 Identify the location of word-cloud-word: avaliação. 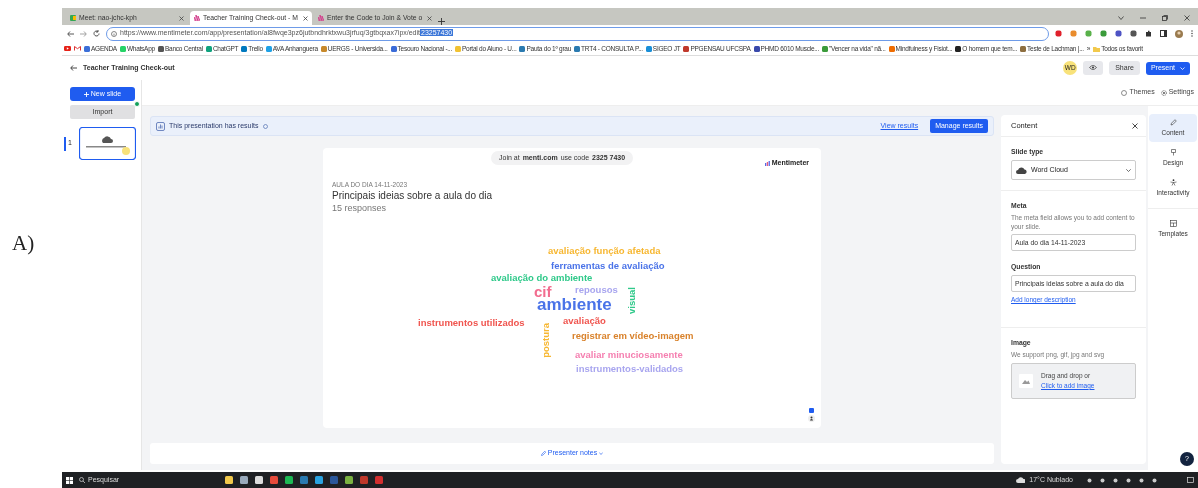
(584, 321).